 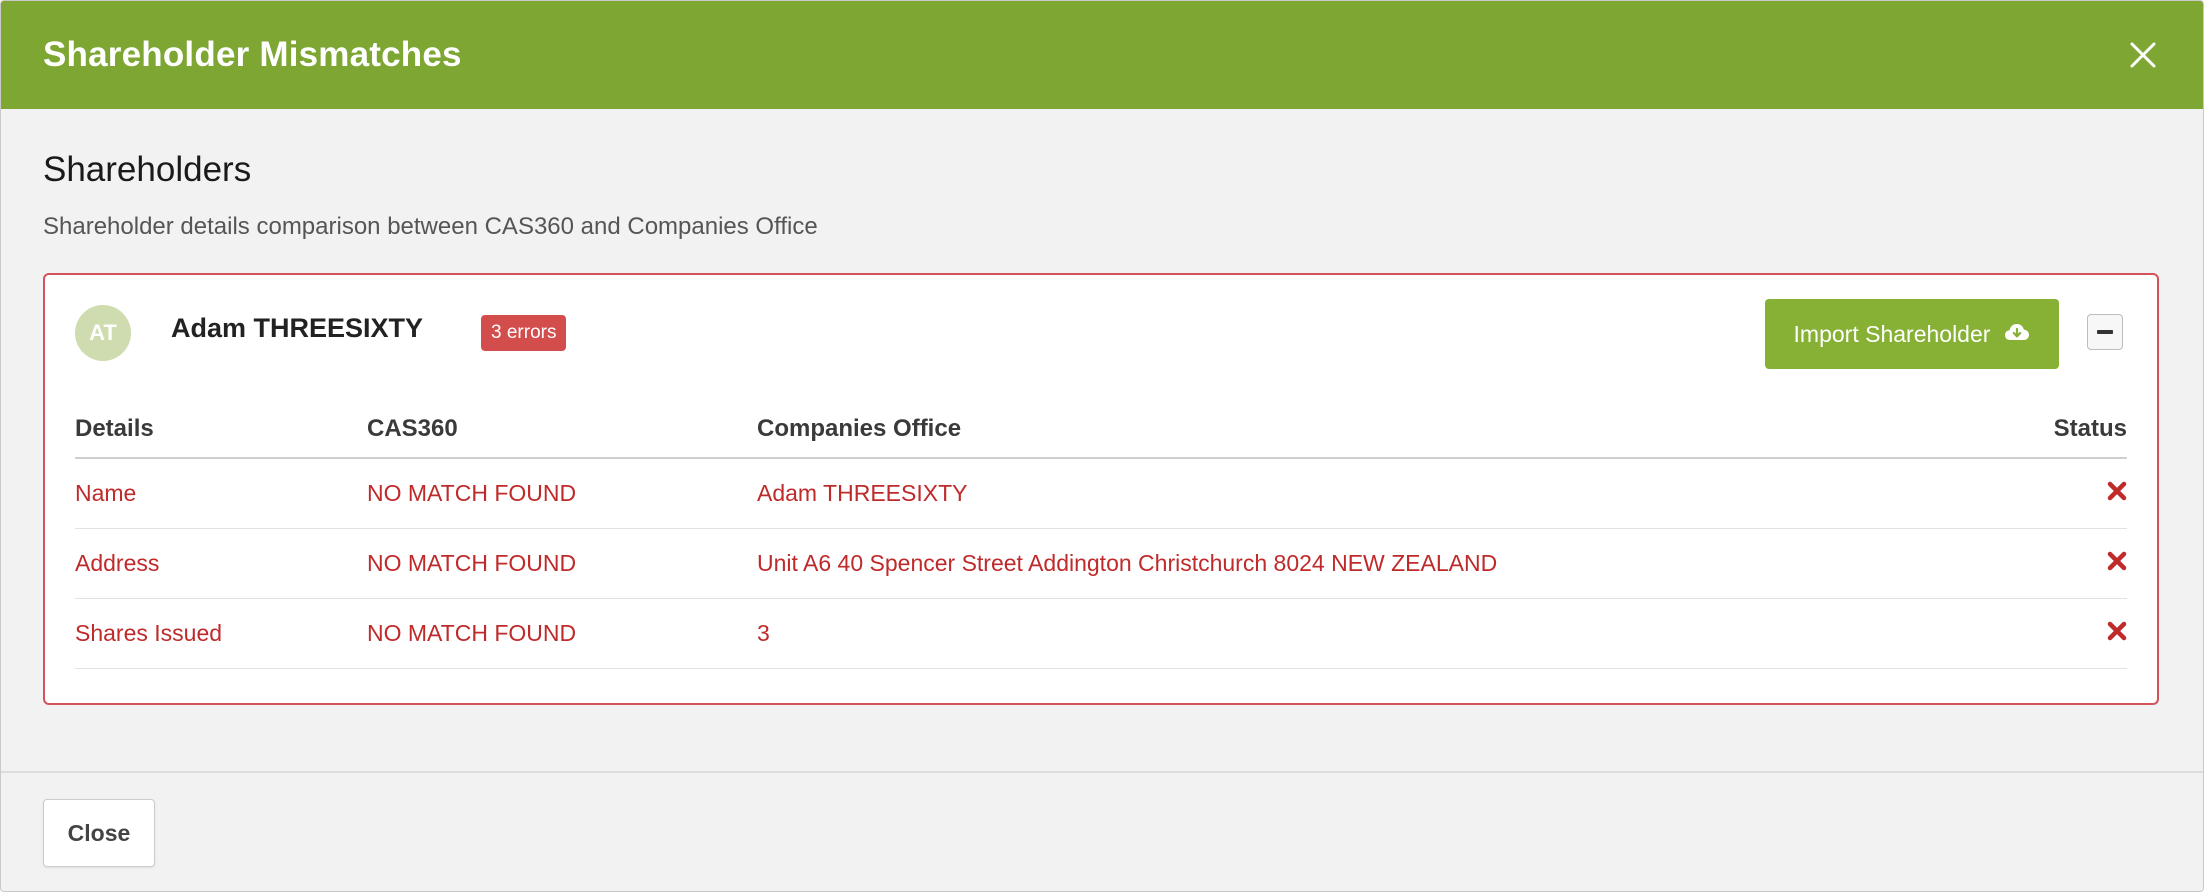 What do you see at coordinates (2017, 334) in the screenshot?
I see `cloud-download-icon` at bounding box center [2017, 334].